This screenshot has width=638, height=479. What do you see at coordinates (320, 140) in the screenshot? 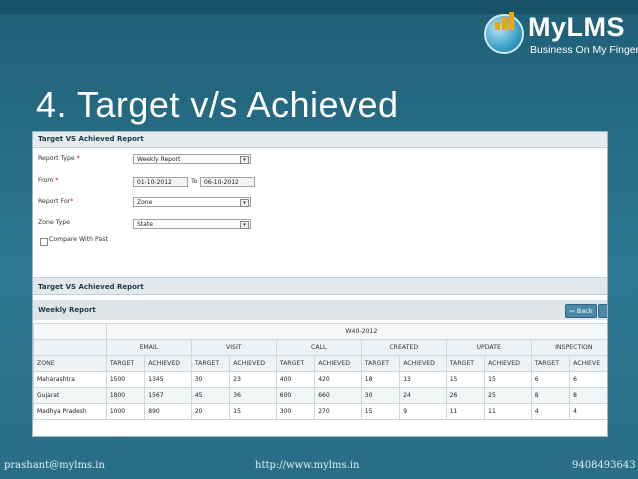
I see `form-header: Target VS Achieved Report` at bounding box center [320, 140].